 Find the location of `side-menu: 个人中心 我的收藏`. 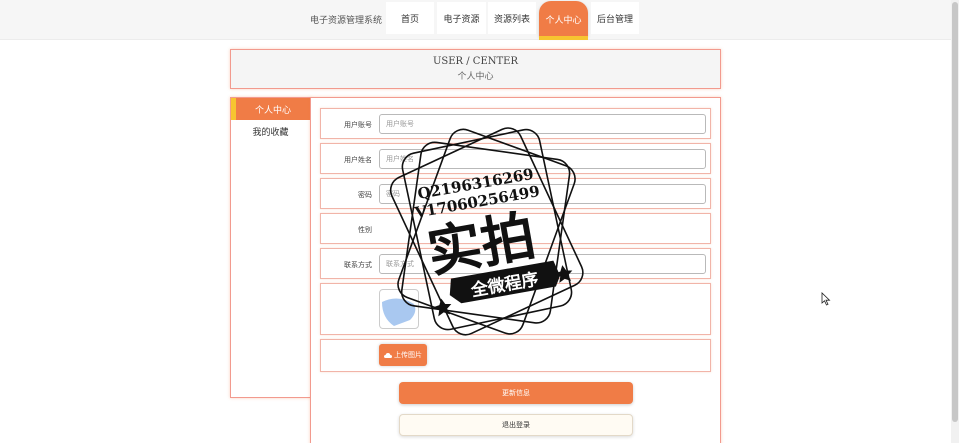

side-menu: 个人中心 我的收藏 is located at coordinates (270, 247).